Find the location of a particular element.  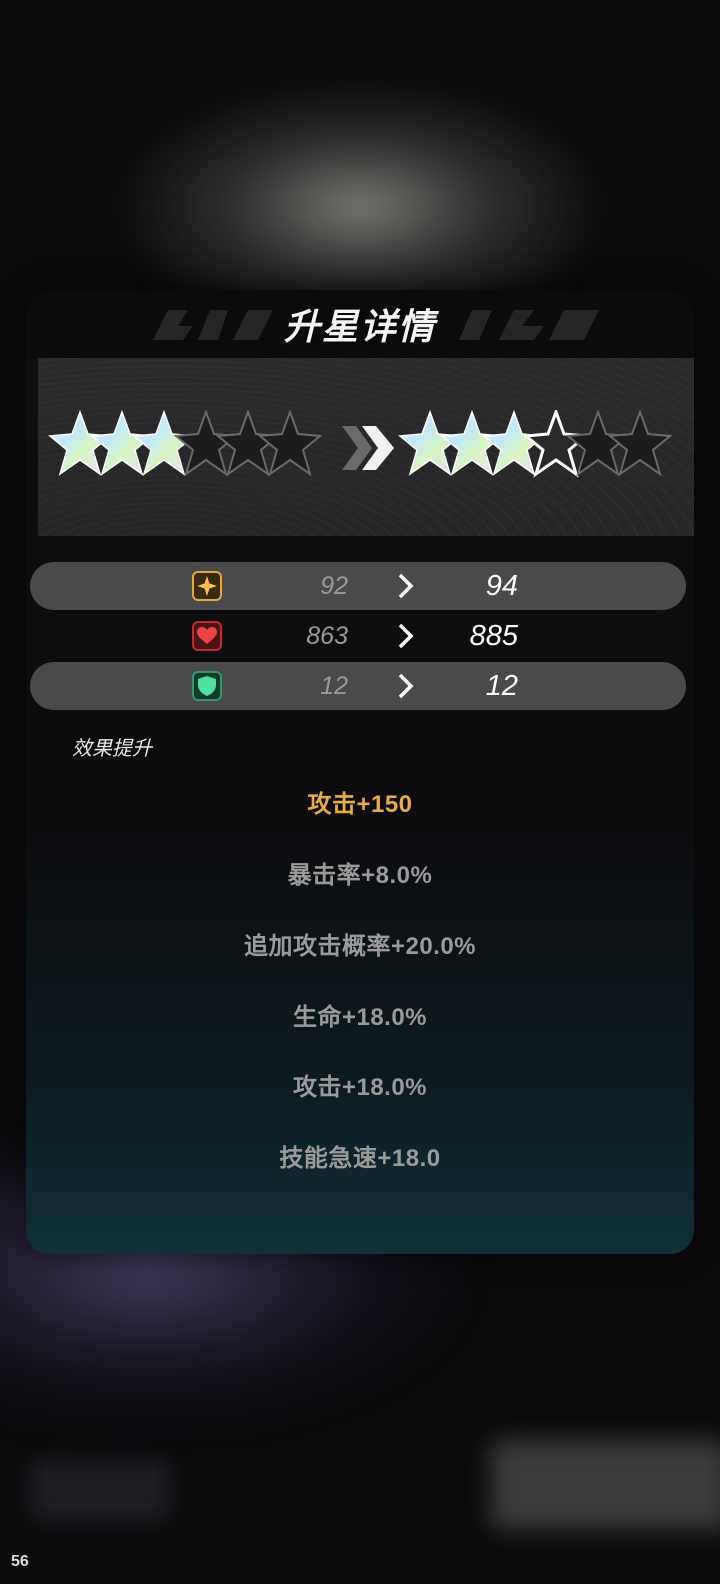

background-emblem is located at coordinates (360, 195).